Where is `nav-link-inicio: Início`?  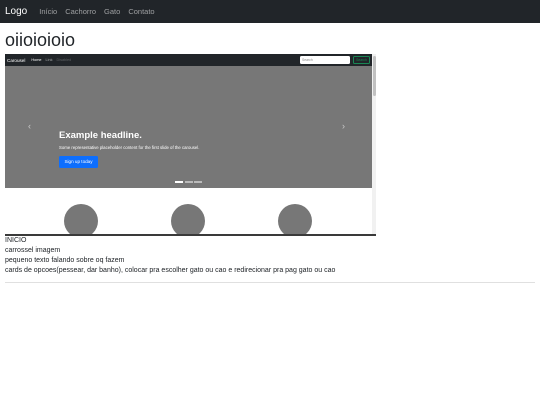
nav-link-inicio: Início is located at coordinates (48, 11).